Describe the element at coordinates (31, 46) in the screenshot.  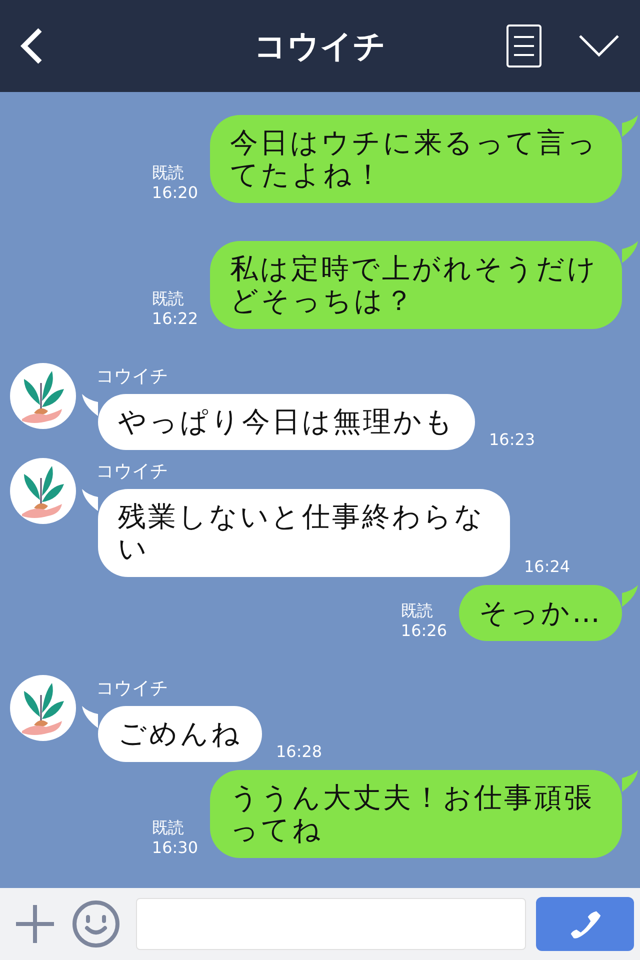
I see `back-button` at that location.